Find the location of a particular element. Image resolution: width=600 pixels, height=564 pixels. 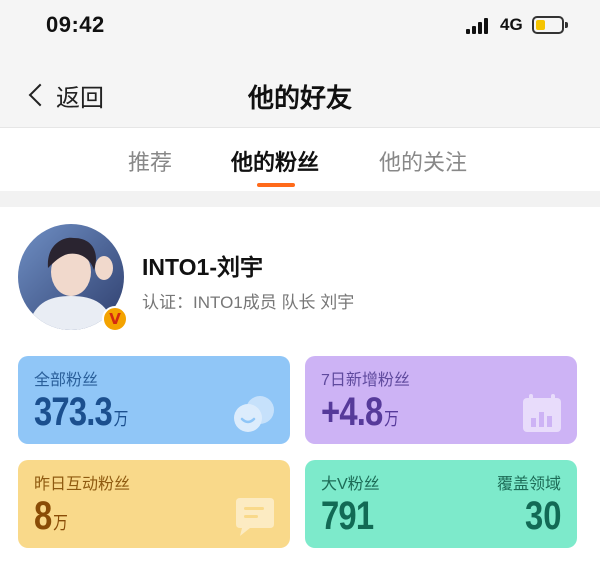

coverage-field-value: 30 is located at coordinates (542, 516).